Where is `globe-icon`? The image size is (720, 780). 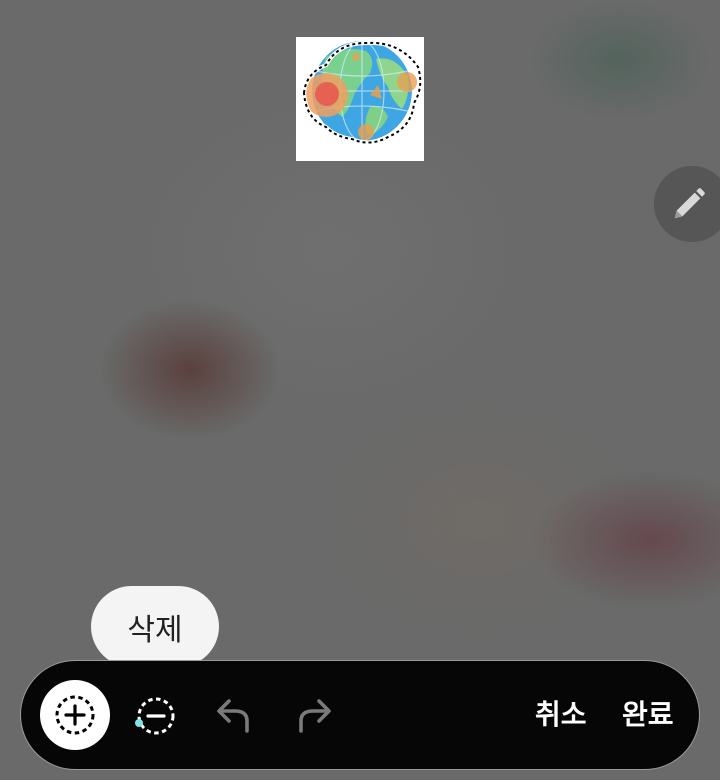
globe-icon is located at coordinates (362, 92).